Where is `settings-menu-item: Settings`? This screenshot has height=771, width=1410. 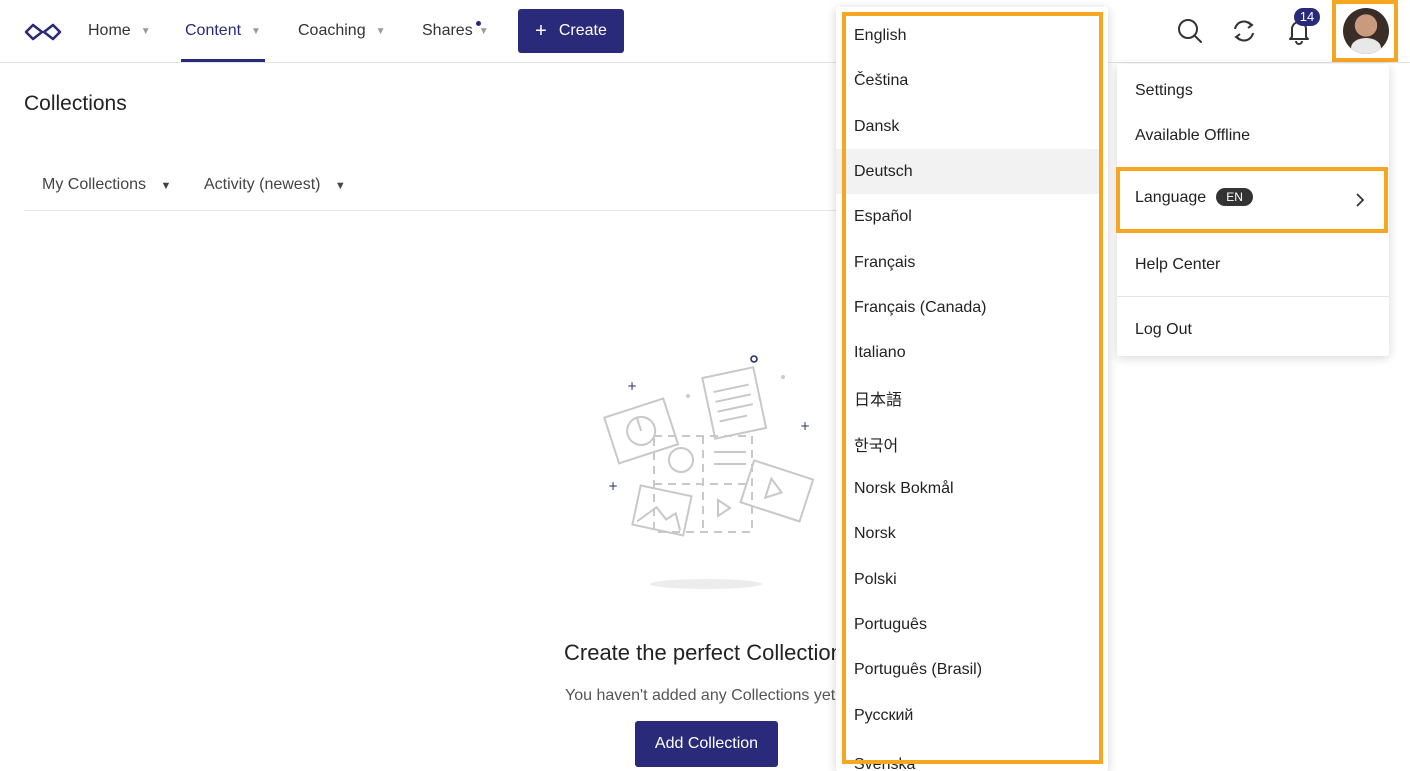 settings-menu-item: Settings is located at coordinates (1164, 91).